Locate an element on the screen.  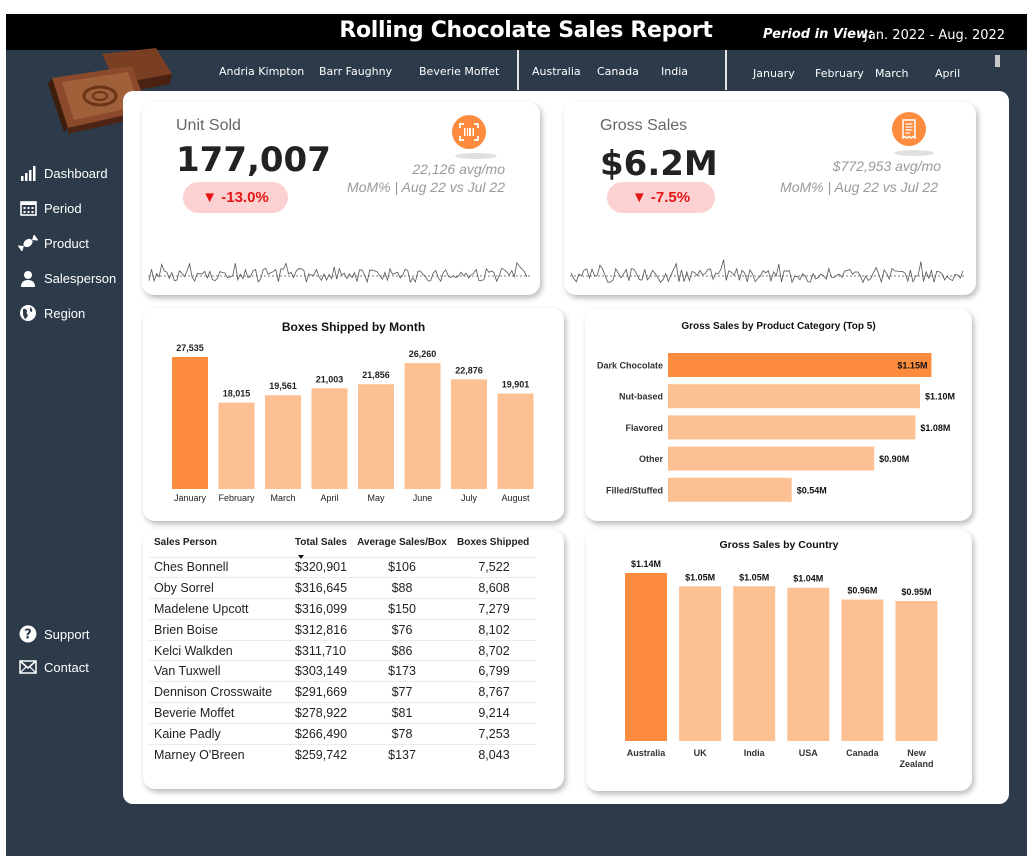
table-row: Ches Bonnell $320,901 $106 7,522 is located at coordinates (342, 567).